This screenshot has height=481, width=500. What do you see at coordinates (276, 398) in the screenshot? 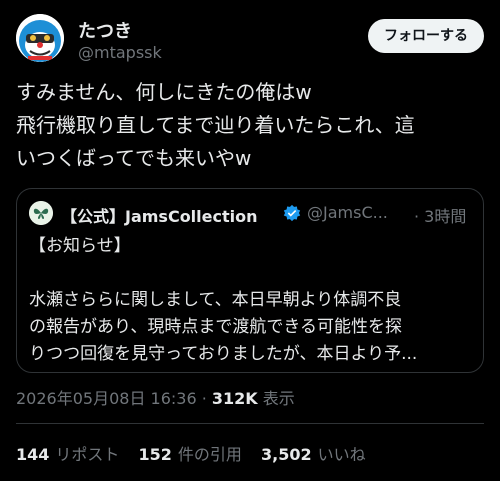
I see `views-label: 表示` at bounding box center [276, 398].